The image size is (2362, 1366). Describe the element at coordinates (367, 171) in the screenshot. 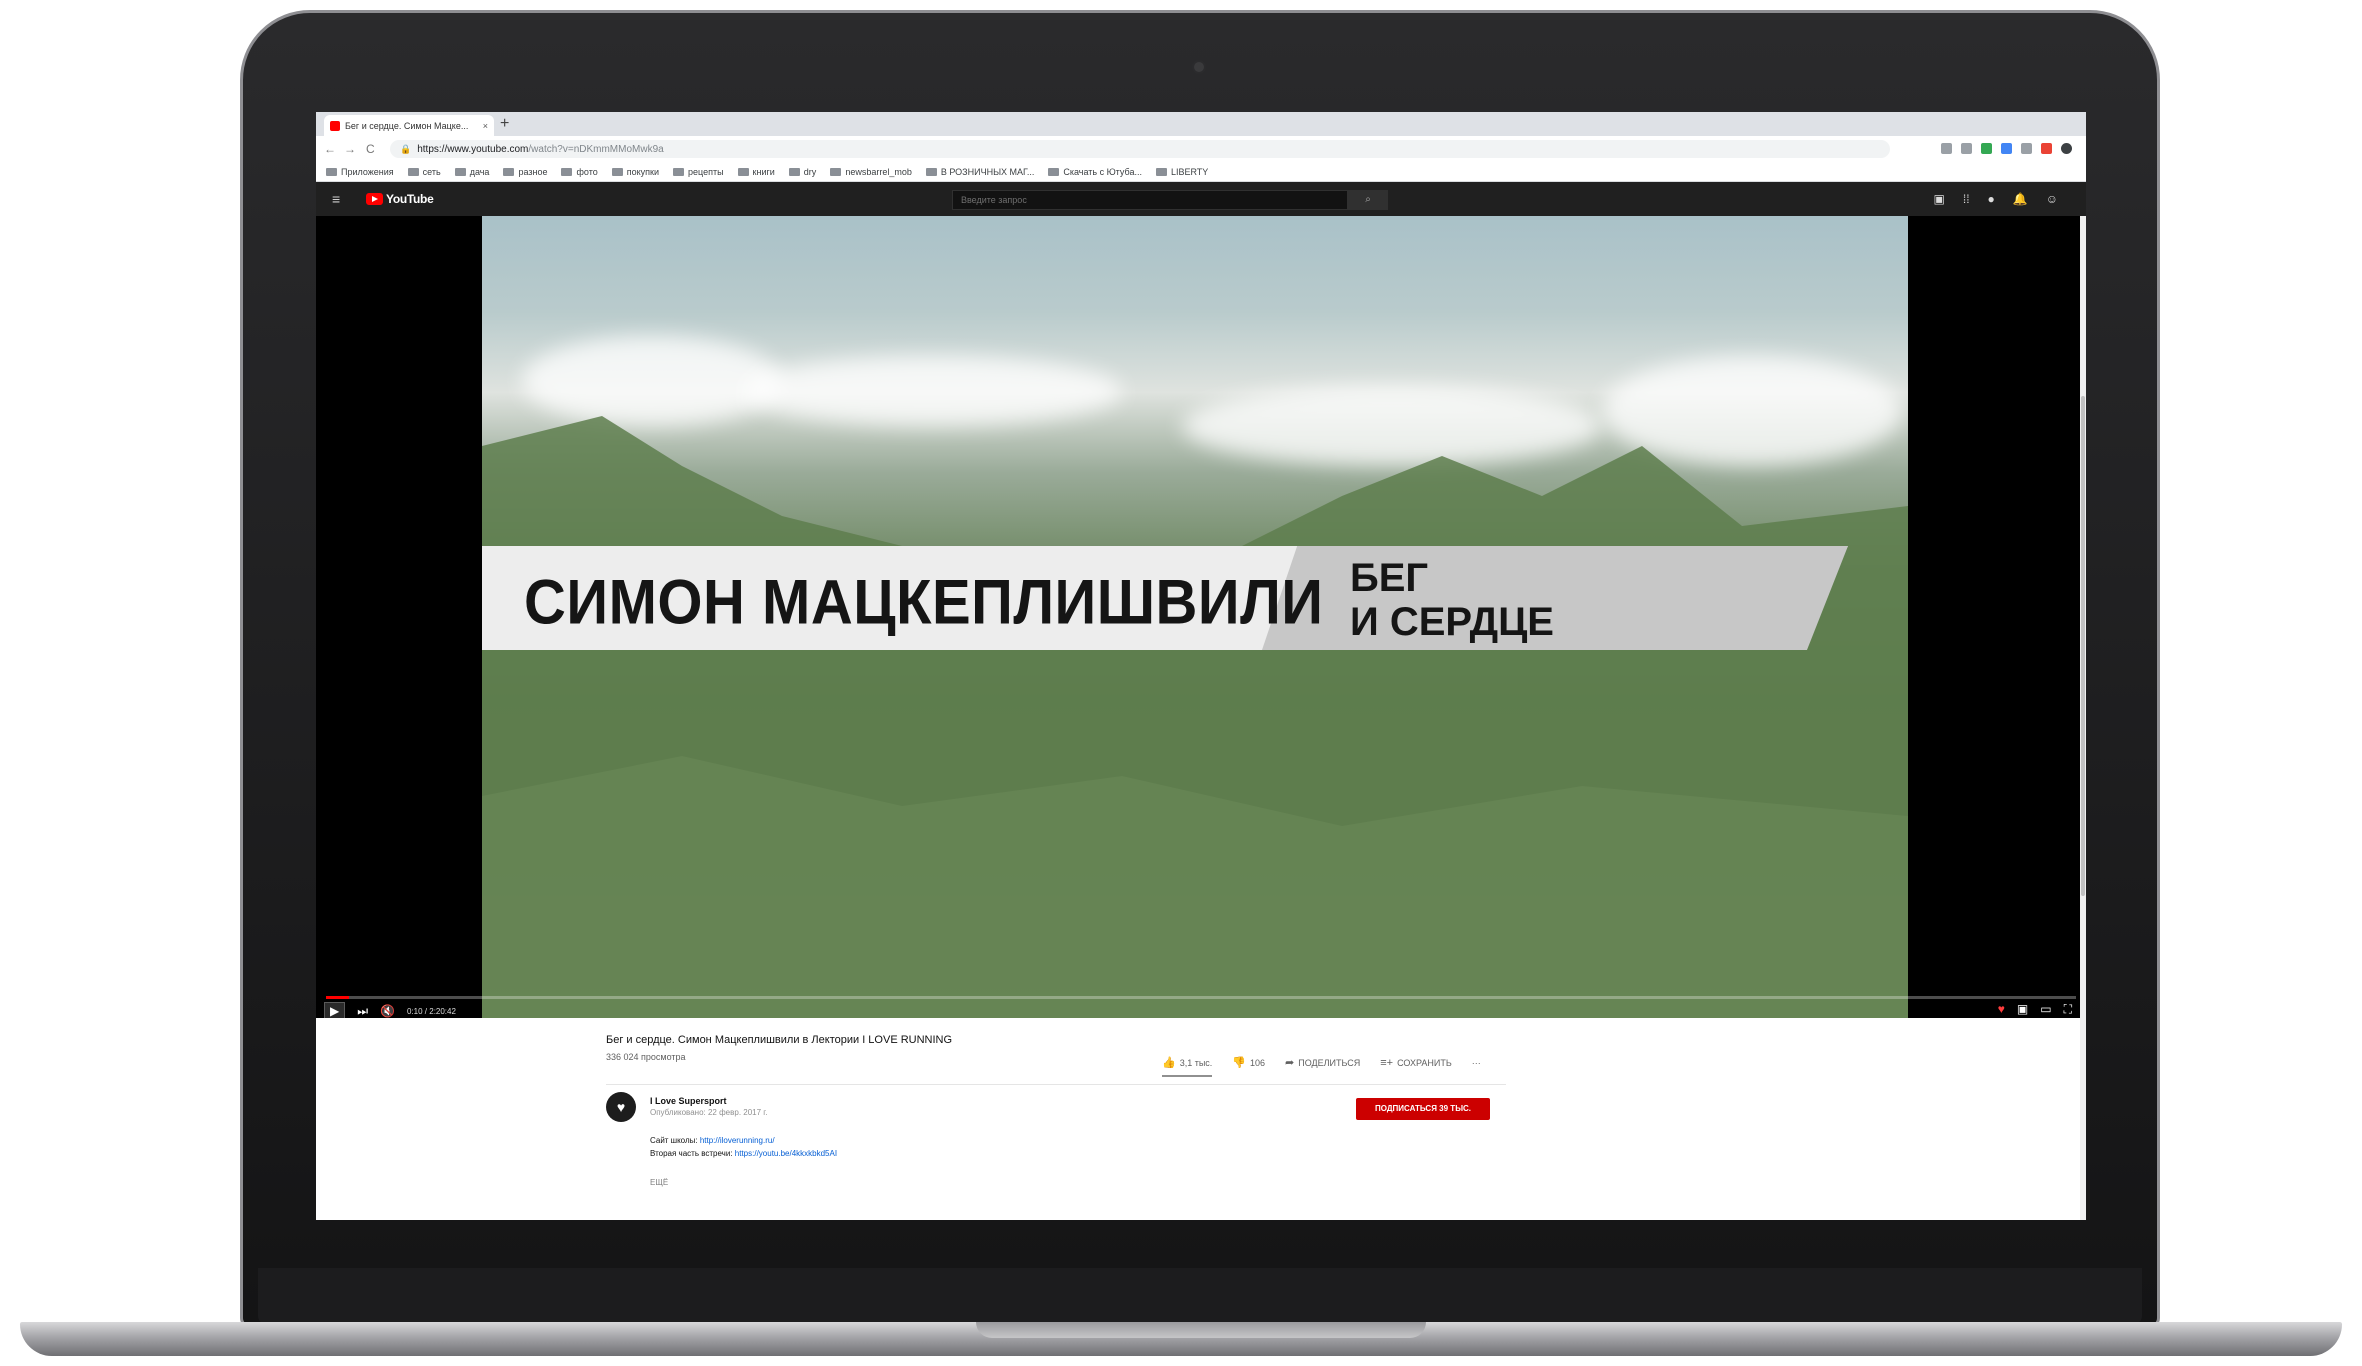

I see `bookmark-label: Приложения` at that location.